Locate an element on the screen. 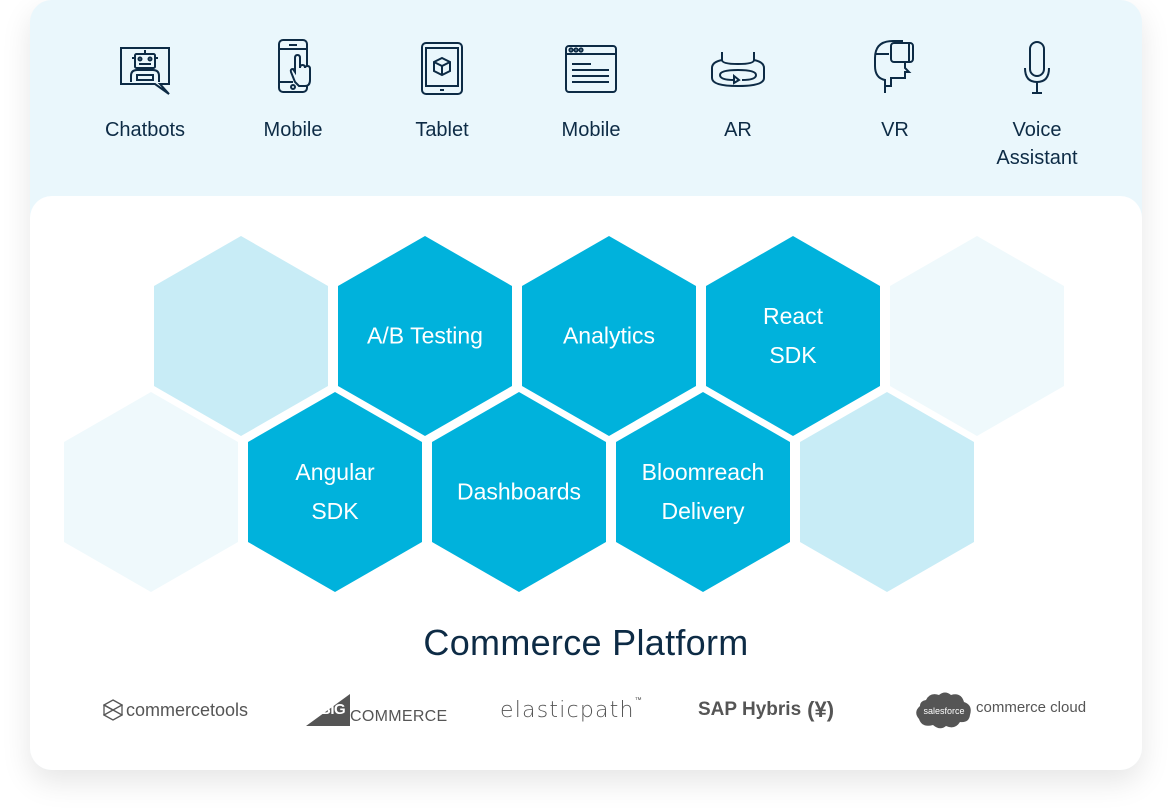  channel-mobile: Mobile is located at coordinates (293, 91).